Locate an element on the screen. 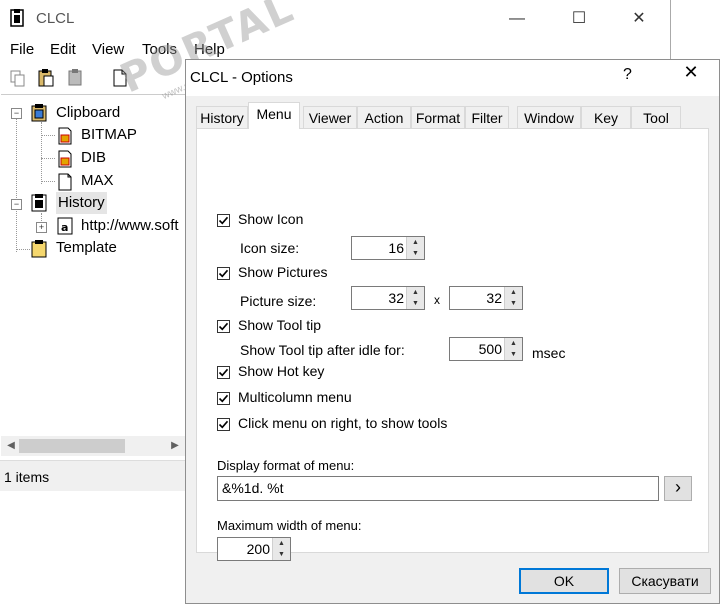  click-right-checkbox is located at coordinates (223, 424).